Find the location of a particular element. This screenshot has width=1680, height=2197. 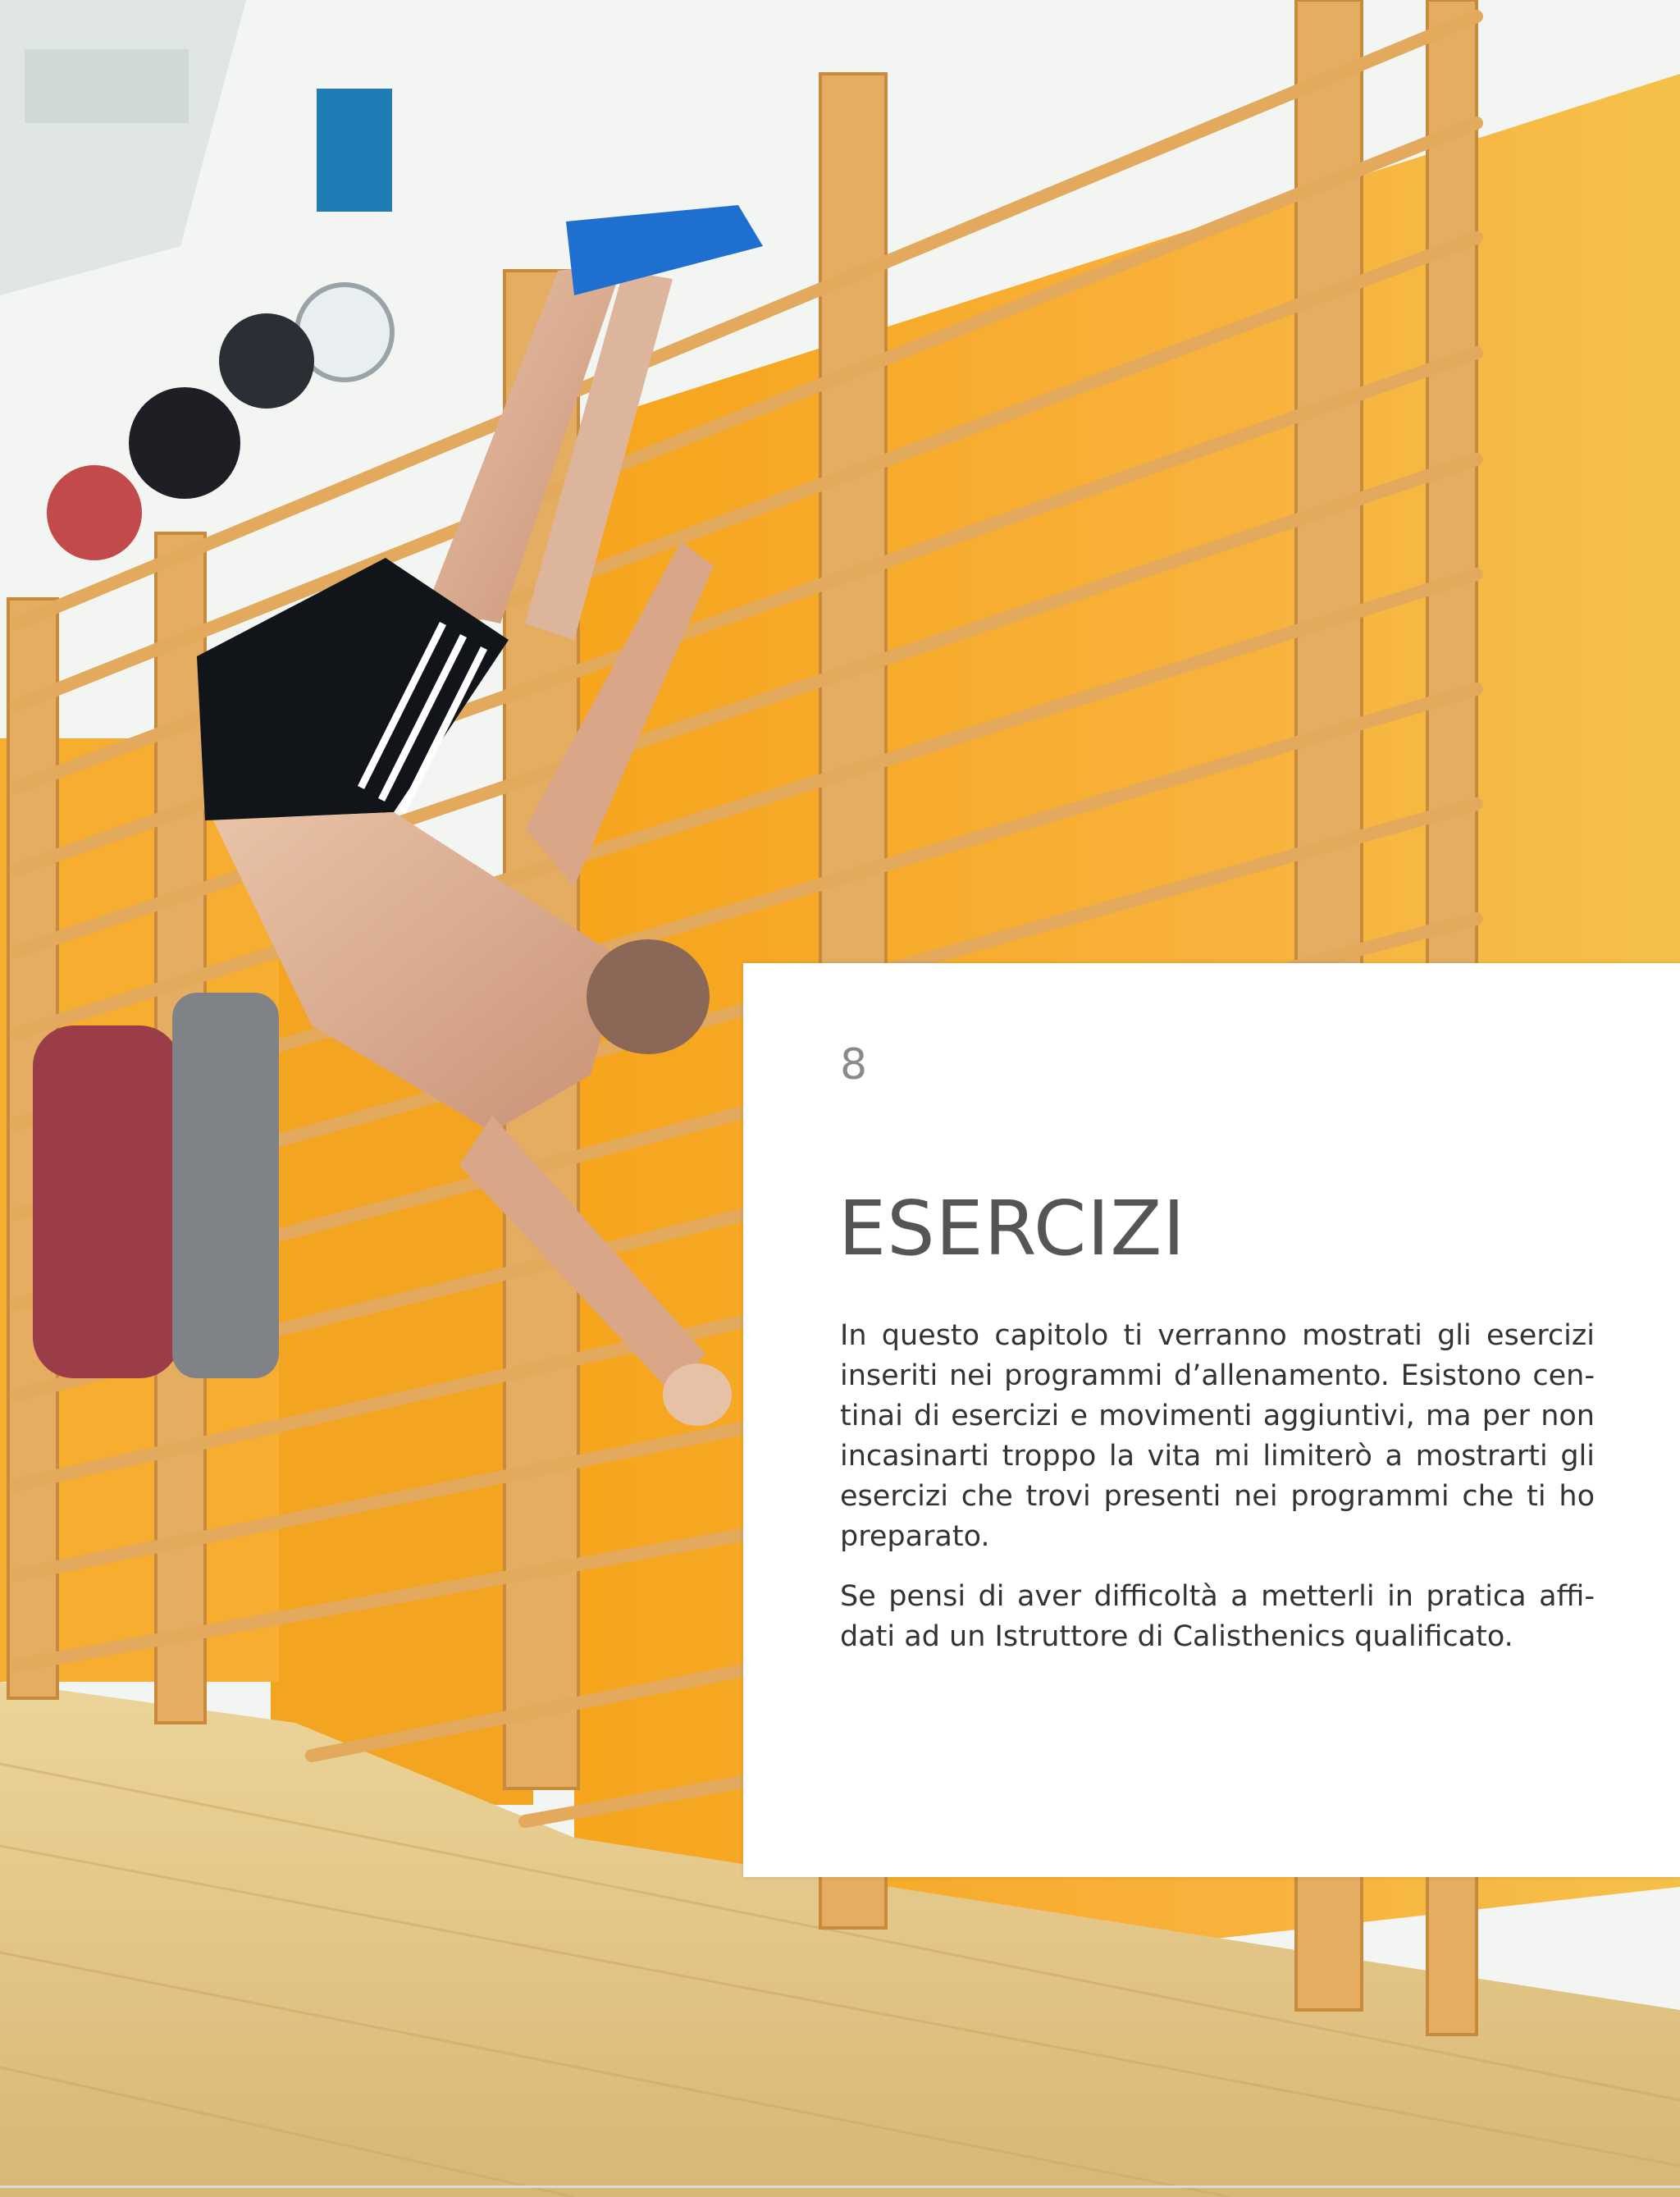

ceiling-duct is located at coordinates (107, 86).